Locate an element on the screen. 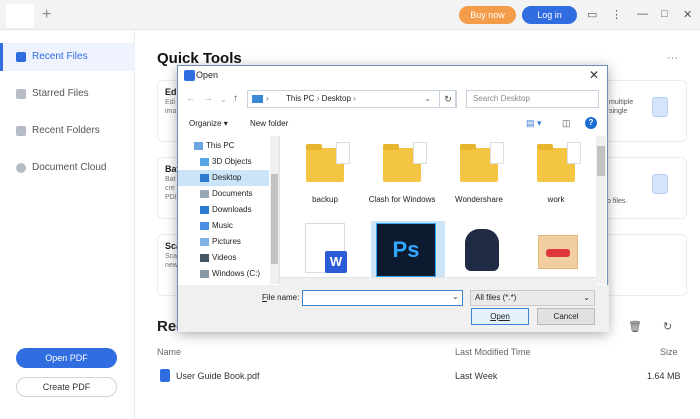 The width and height of the screenshot is (700, 419). cancel-button: Cancel is located at coordinates (566, 316).